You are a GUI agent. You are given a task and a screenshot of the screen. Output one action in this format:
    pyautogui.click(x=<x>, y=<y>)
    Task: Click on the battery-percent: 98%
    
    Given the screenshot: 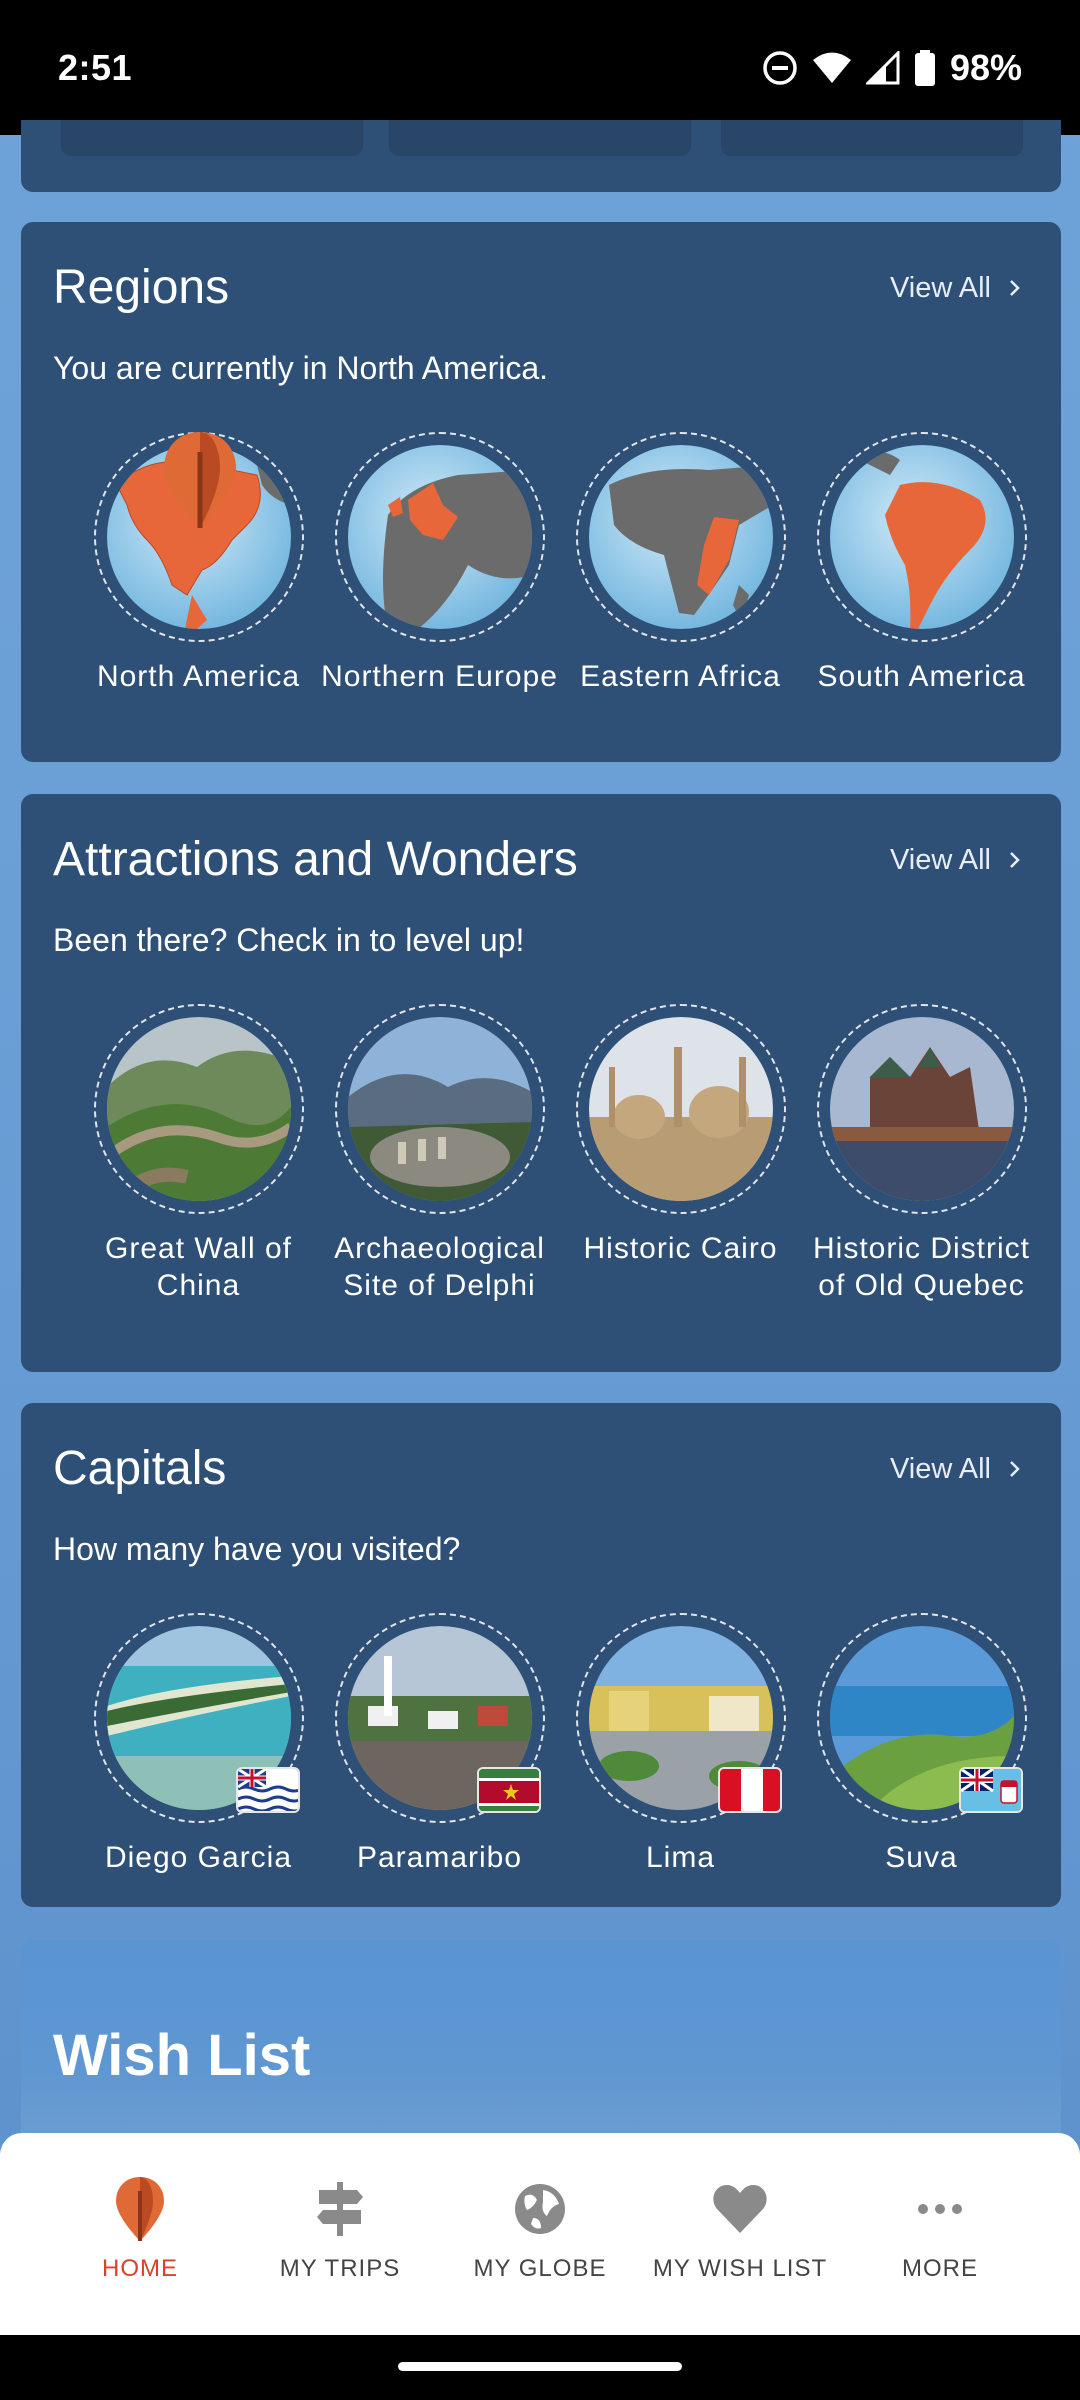 What is the action you would take?
    pyautogui.click(x=985, y=67)
    